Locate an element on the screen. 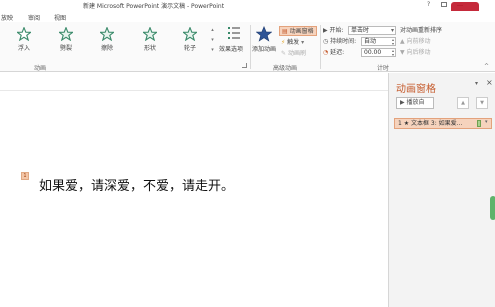  scrollbar-handle is located at coordinates (492, 208).